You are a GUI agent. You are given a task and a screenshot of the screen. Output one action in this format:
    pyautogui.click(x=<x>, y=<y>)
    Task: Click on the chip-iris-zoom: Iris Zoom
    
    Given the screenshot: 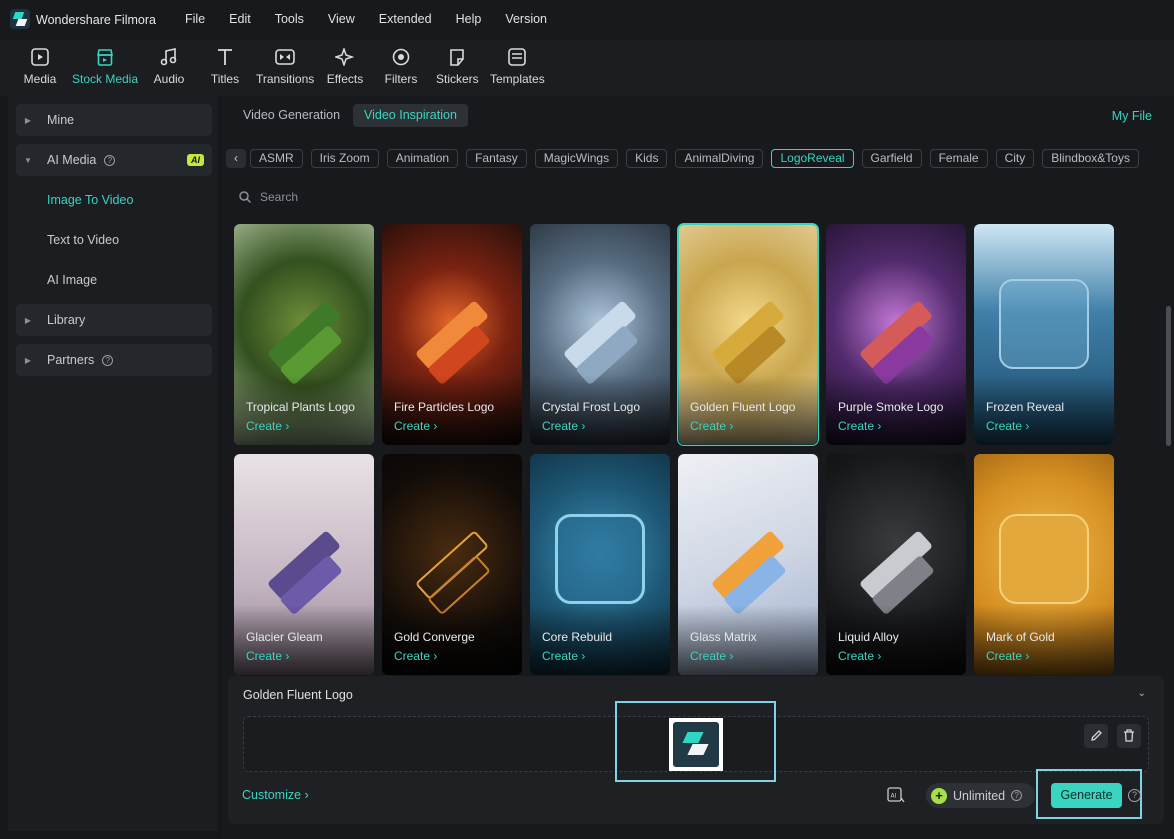 What is the action you would take?
    pyautogui.click(x=344, y=158)
    